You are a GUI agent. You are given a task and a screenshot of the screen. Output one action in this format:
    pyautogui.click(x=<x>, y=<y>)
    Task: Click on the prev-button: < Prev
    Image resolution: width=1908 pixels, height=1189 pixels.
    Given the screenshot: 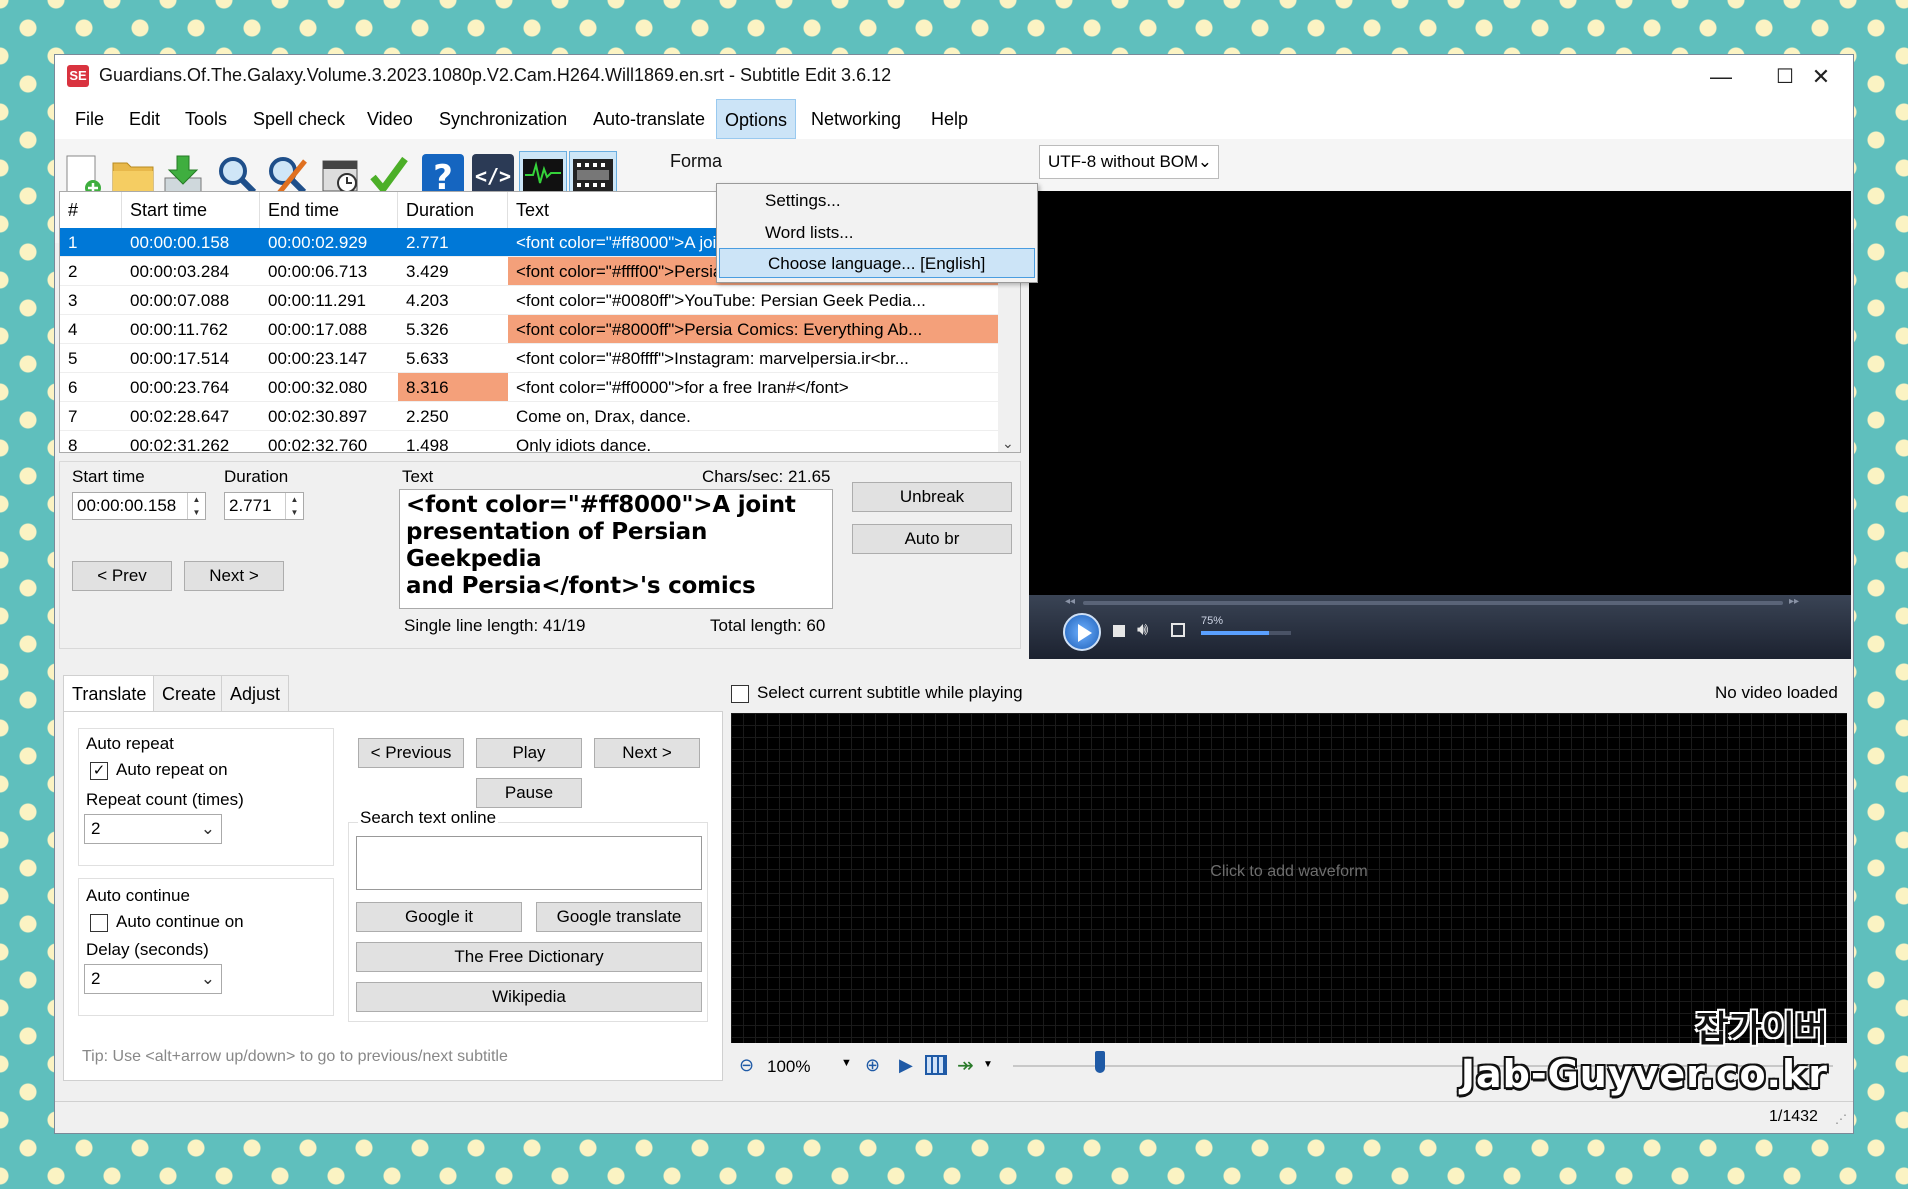 What is the action you would take?
    pyautogui.click(x=122, y=576)
    